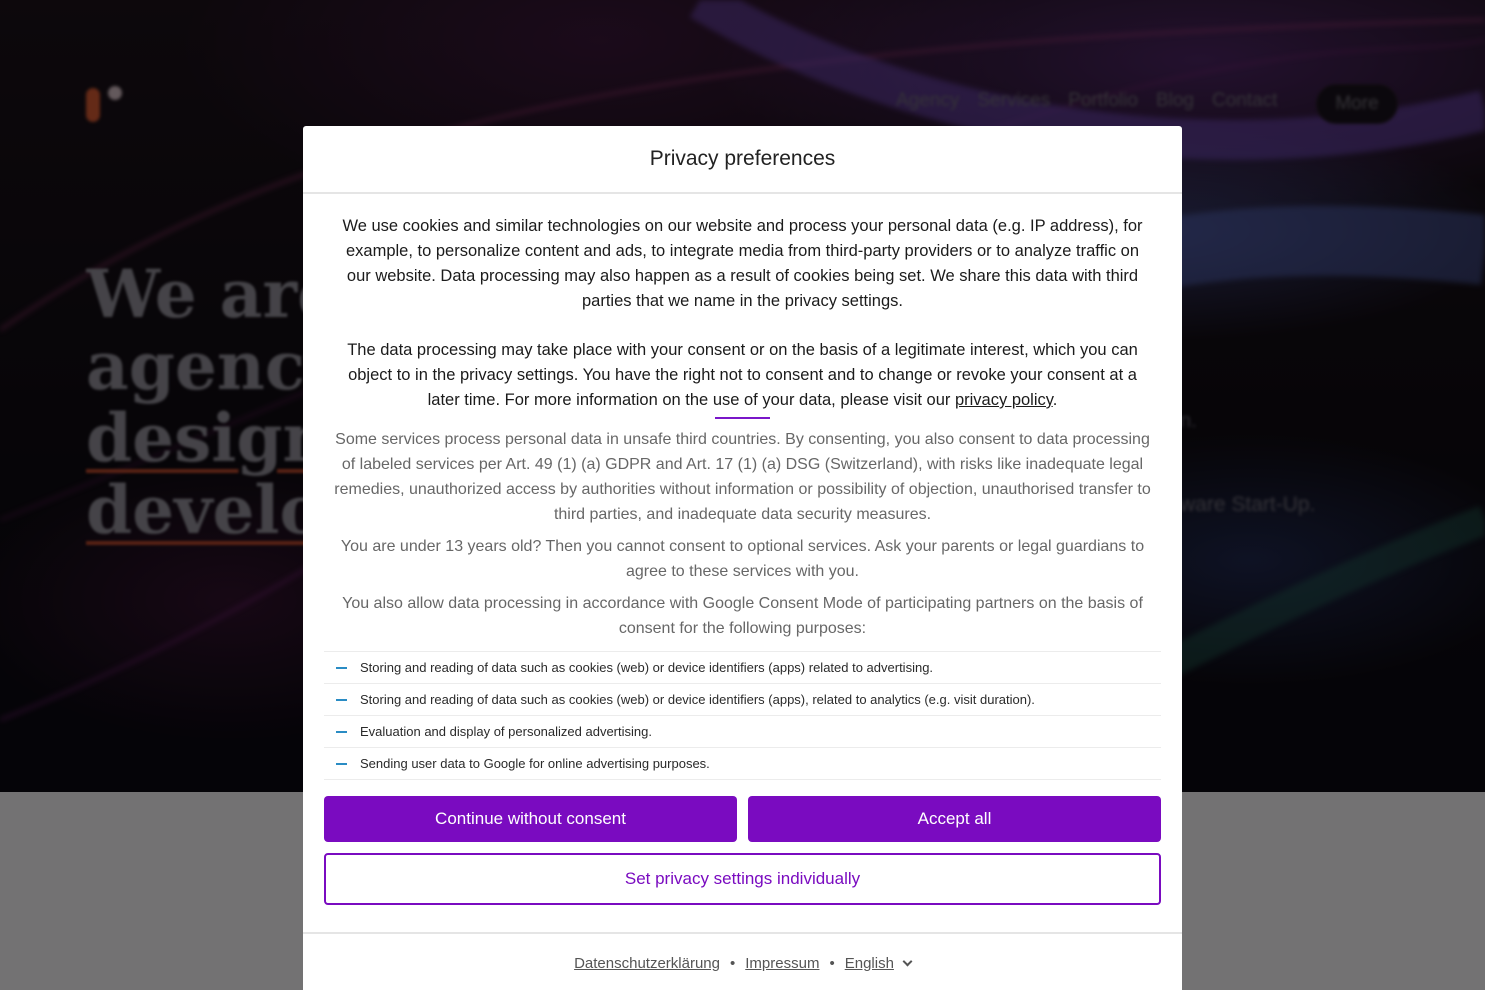 This screenshot has width=1485, height=990. What do you see at coordinates (742, 819) in the screenshot?
I see `primary-button-row: Continue without consent Accept all` at bounding box center [742, 819].